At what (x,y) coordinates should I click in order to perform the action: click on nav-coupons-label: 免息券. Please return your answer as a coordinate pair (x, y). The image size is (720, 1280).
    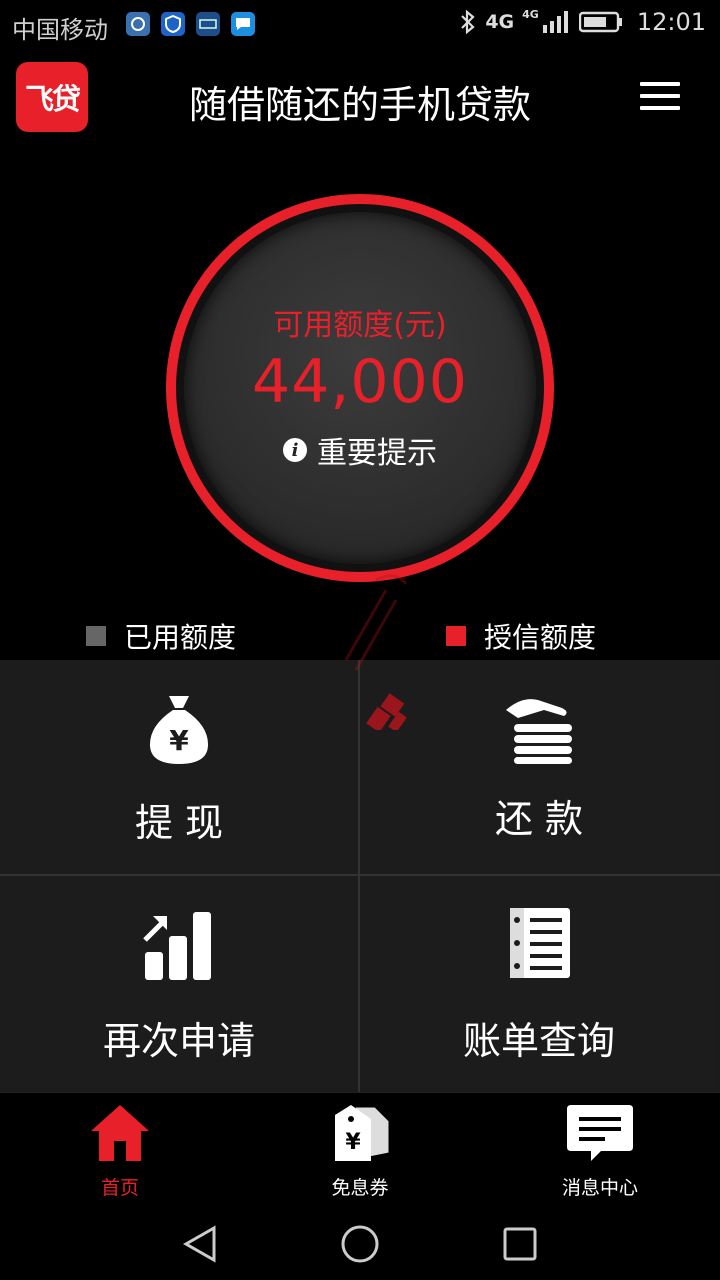
    Looking at the image, I should click on (360, 1188).